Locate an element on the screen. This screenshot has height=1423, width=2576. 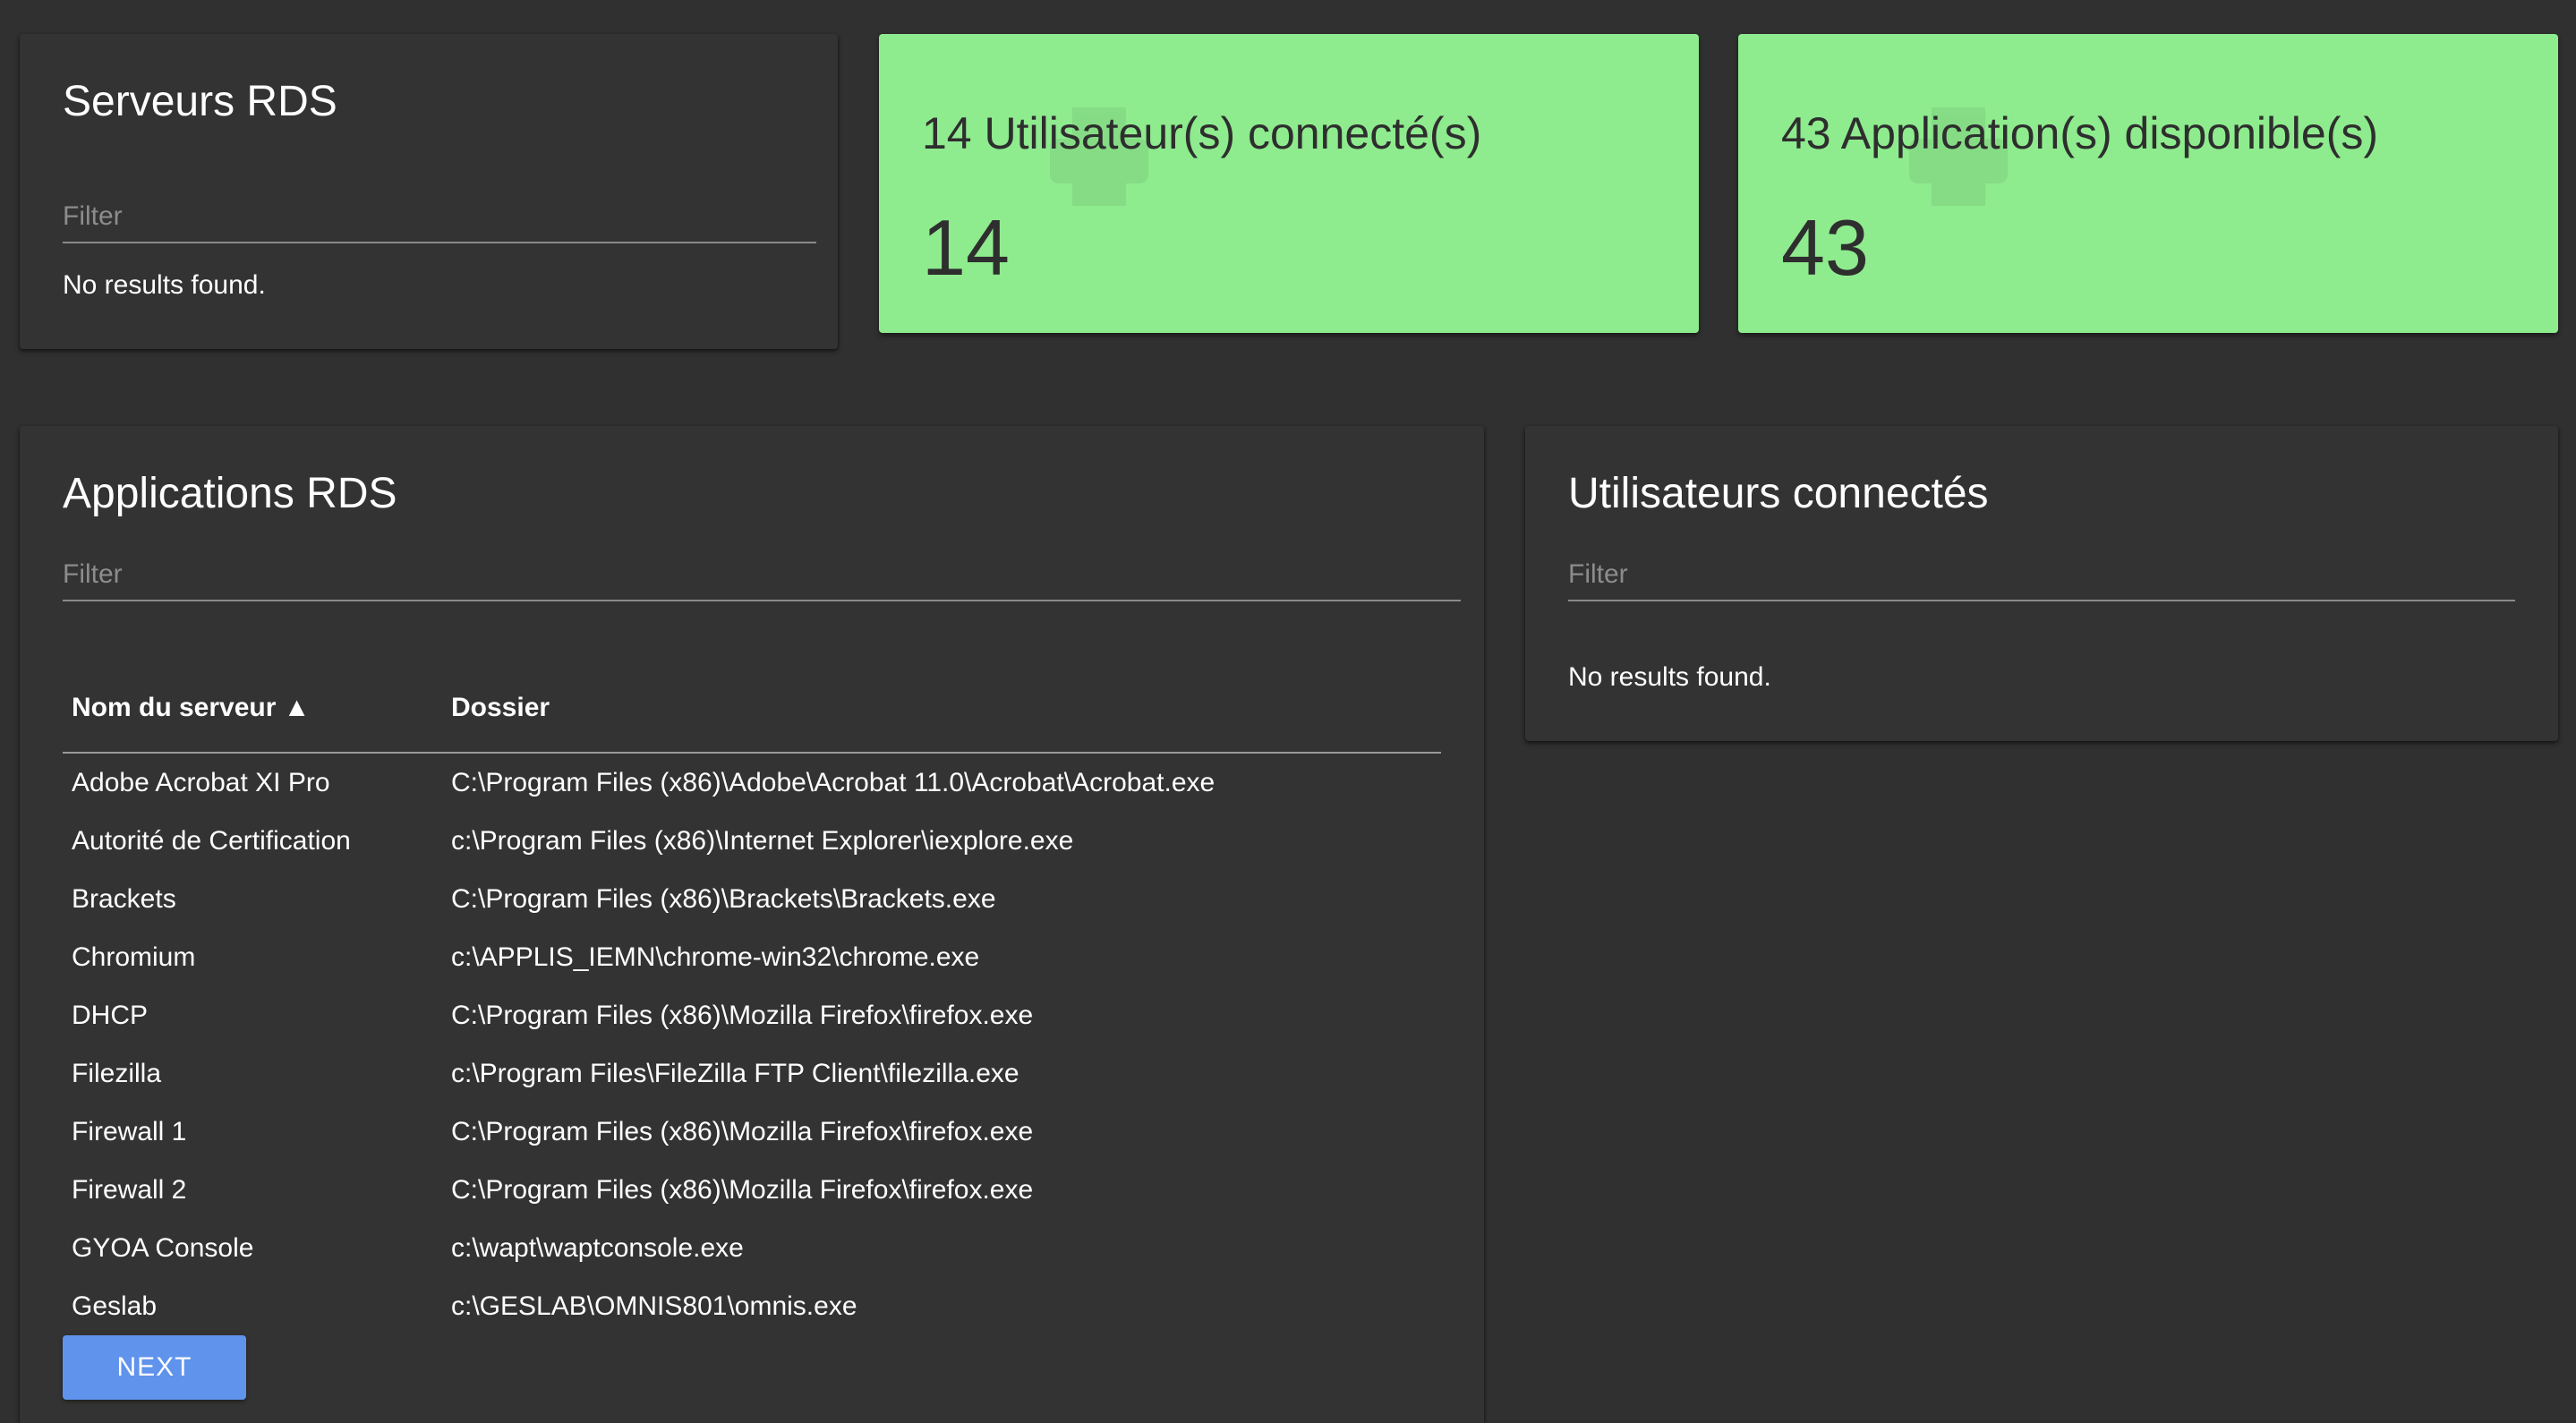
servers-card: Serveurs RDS No results found. is located at coordinates (429, 191).